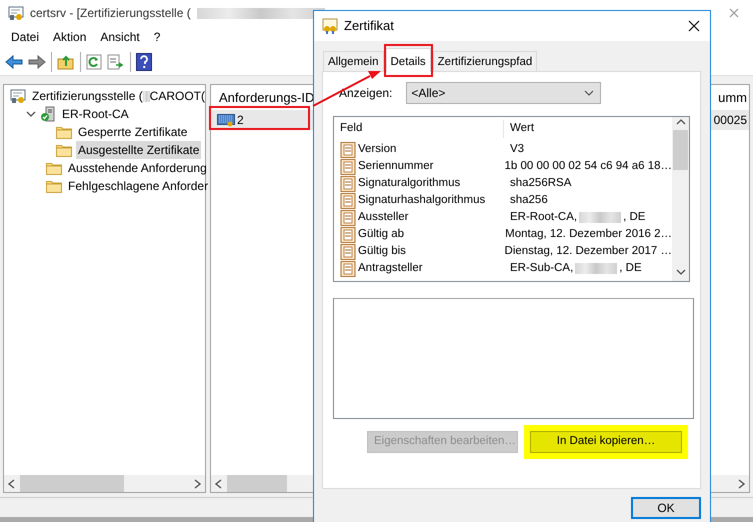 The height and width of the screenshot is (522, 753). Describe the element at coordinates (519, 129) in the screenshot. I see `column-header: Wert` at that location.